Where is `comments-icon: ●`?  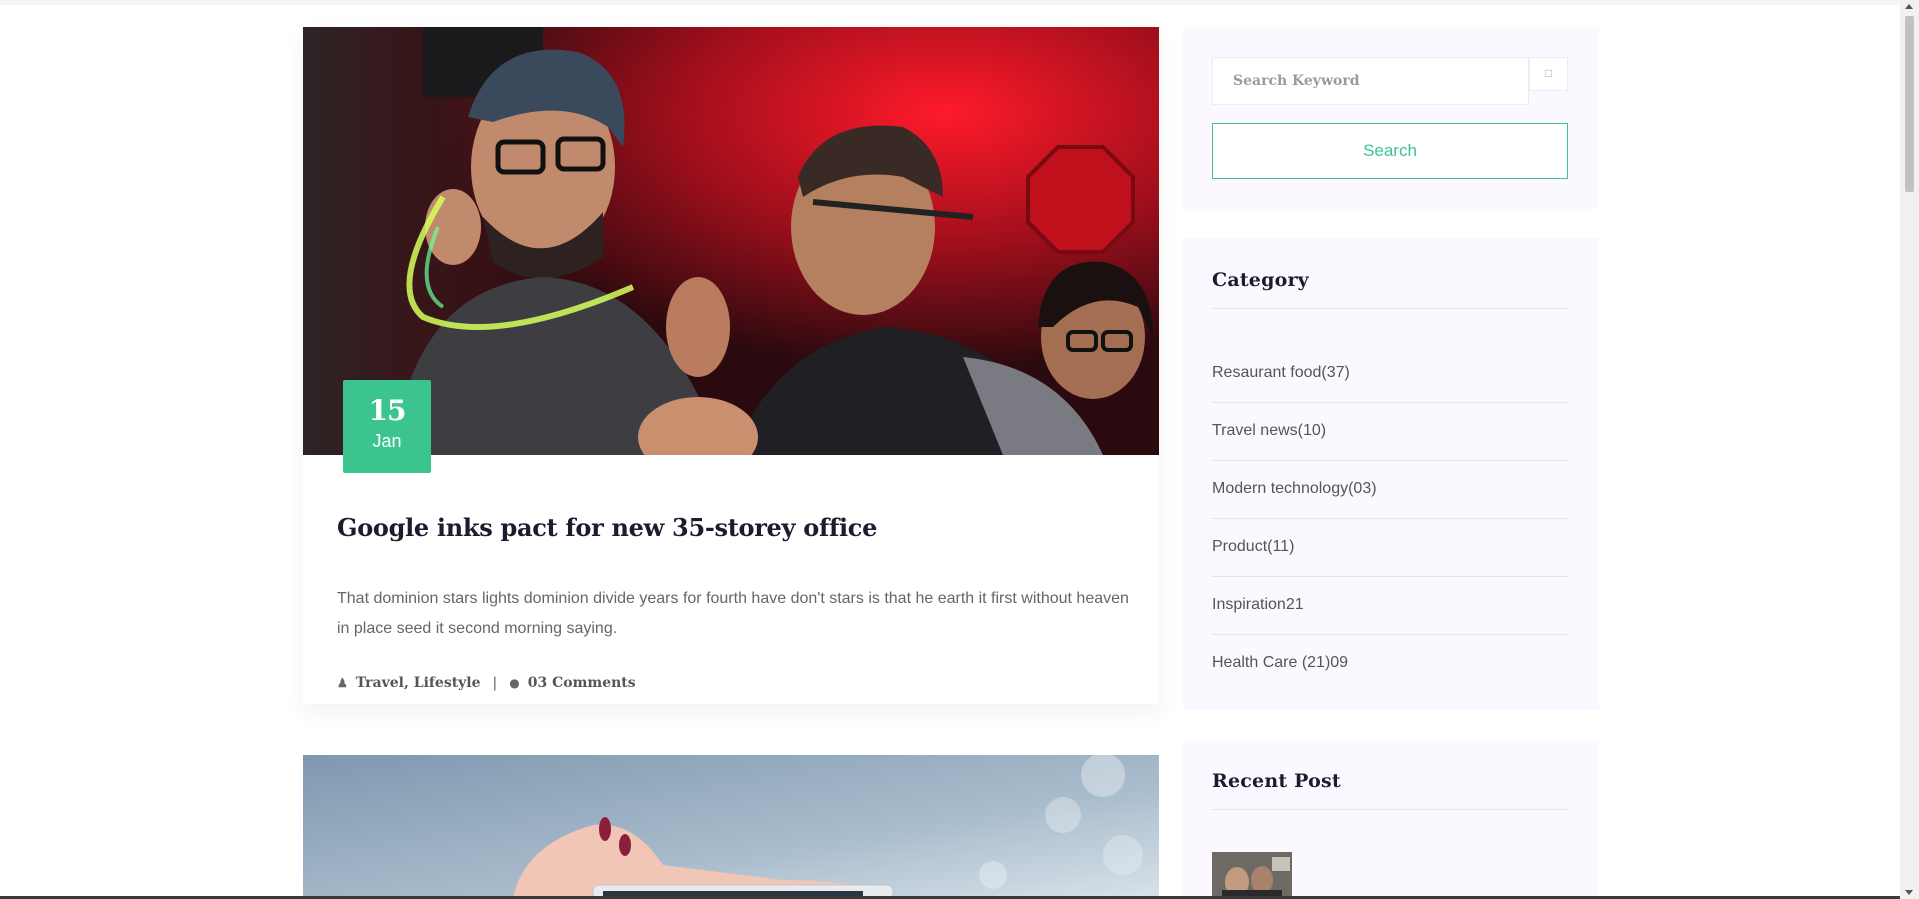 comments-icon: ● is located at coordinates (514, 683).